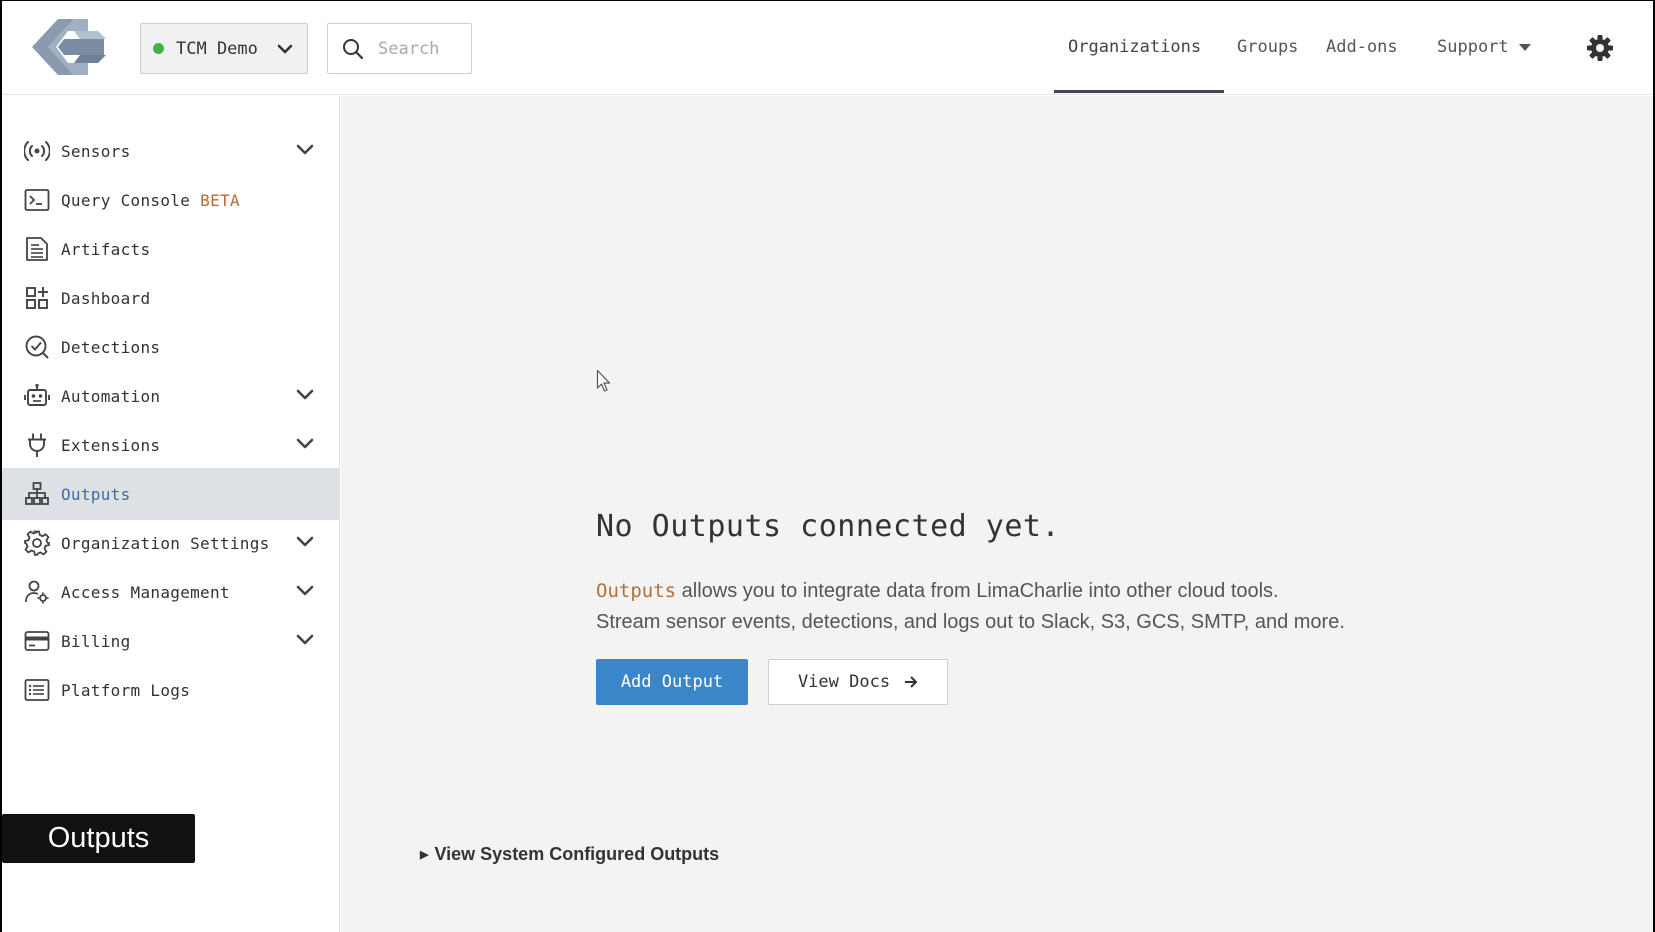 The height and width of the screenshot is (932, 1655). I want to click on sidebar-item-label: Billing, so click(96, 641).